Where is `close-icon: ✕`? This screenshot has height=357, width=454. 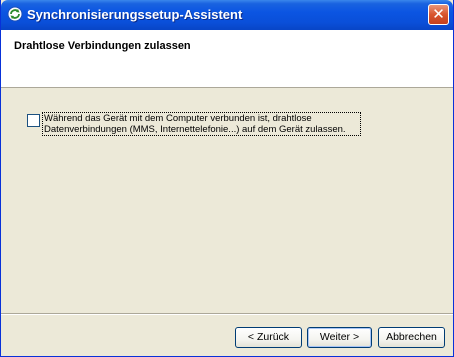 close-icon: ✕ is located at coordinates (438, 14).